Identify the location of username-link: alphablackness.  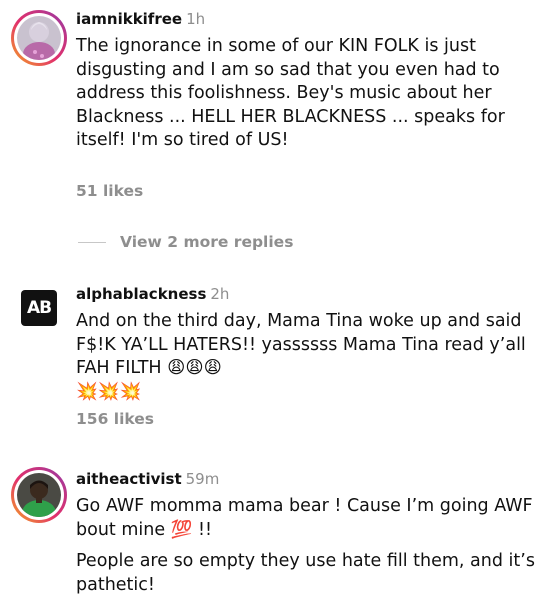
(141, 294).